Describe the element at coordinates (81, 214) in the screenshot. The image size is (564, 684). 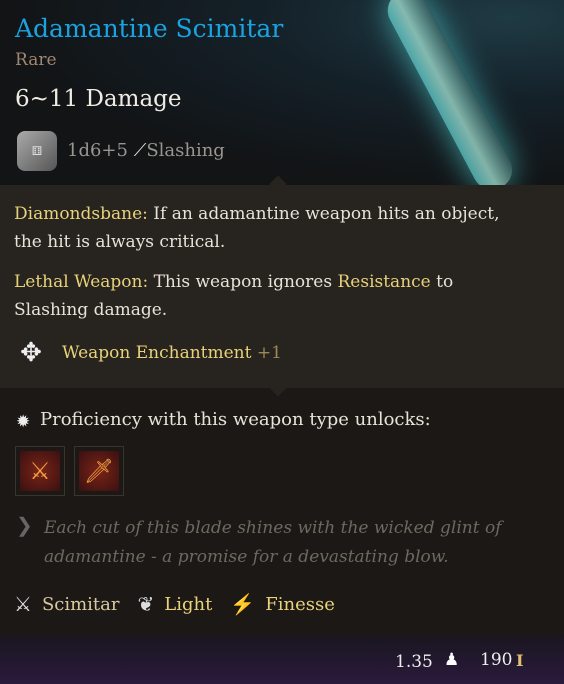
I see `passive-name: Diamondsbane:` at that location.